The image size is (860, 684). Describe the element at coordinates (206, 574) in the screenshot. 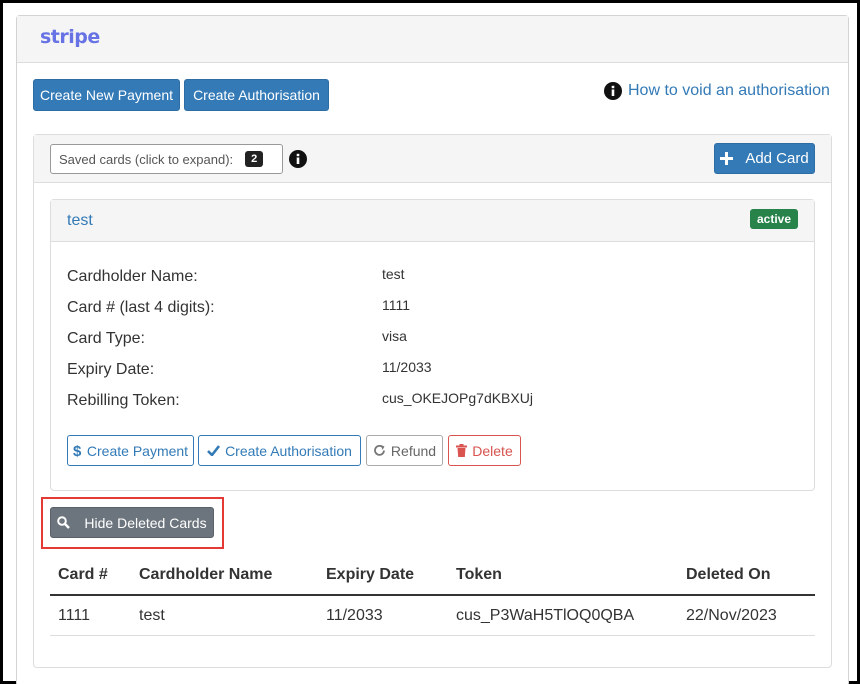

I see `column-cardholder-name: Cardholder Name` at that location.